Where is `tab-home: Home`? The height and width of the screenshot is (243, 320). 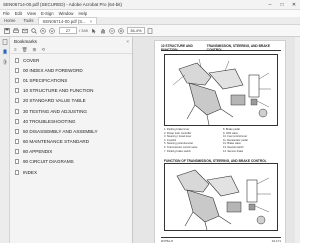 tab-home: Home is located at coordinates (9, 20).